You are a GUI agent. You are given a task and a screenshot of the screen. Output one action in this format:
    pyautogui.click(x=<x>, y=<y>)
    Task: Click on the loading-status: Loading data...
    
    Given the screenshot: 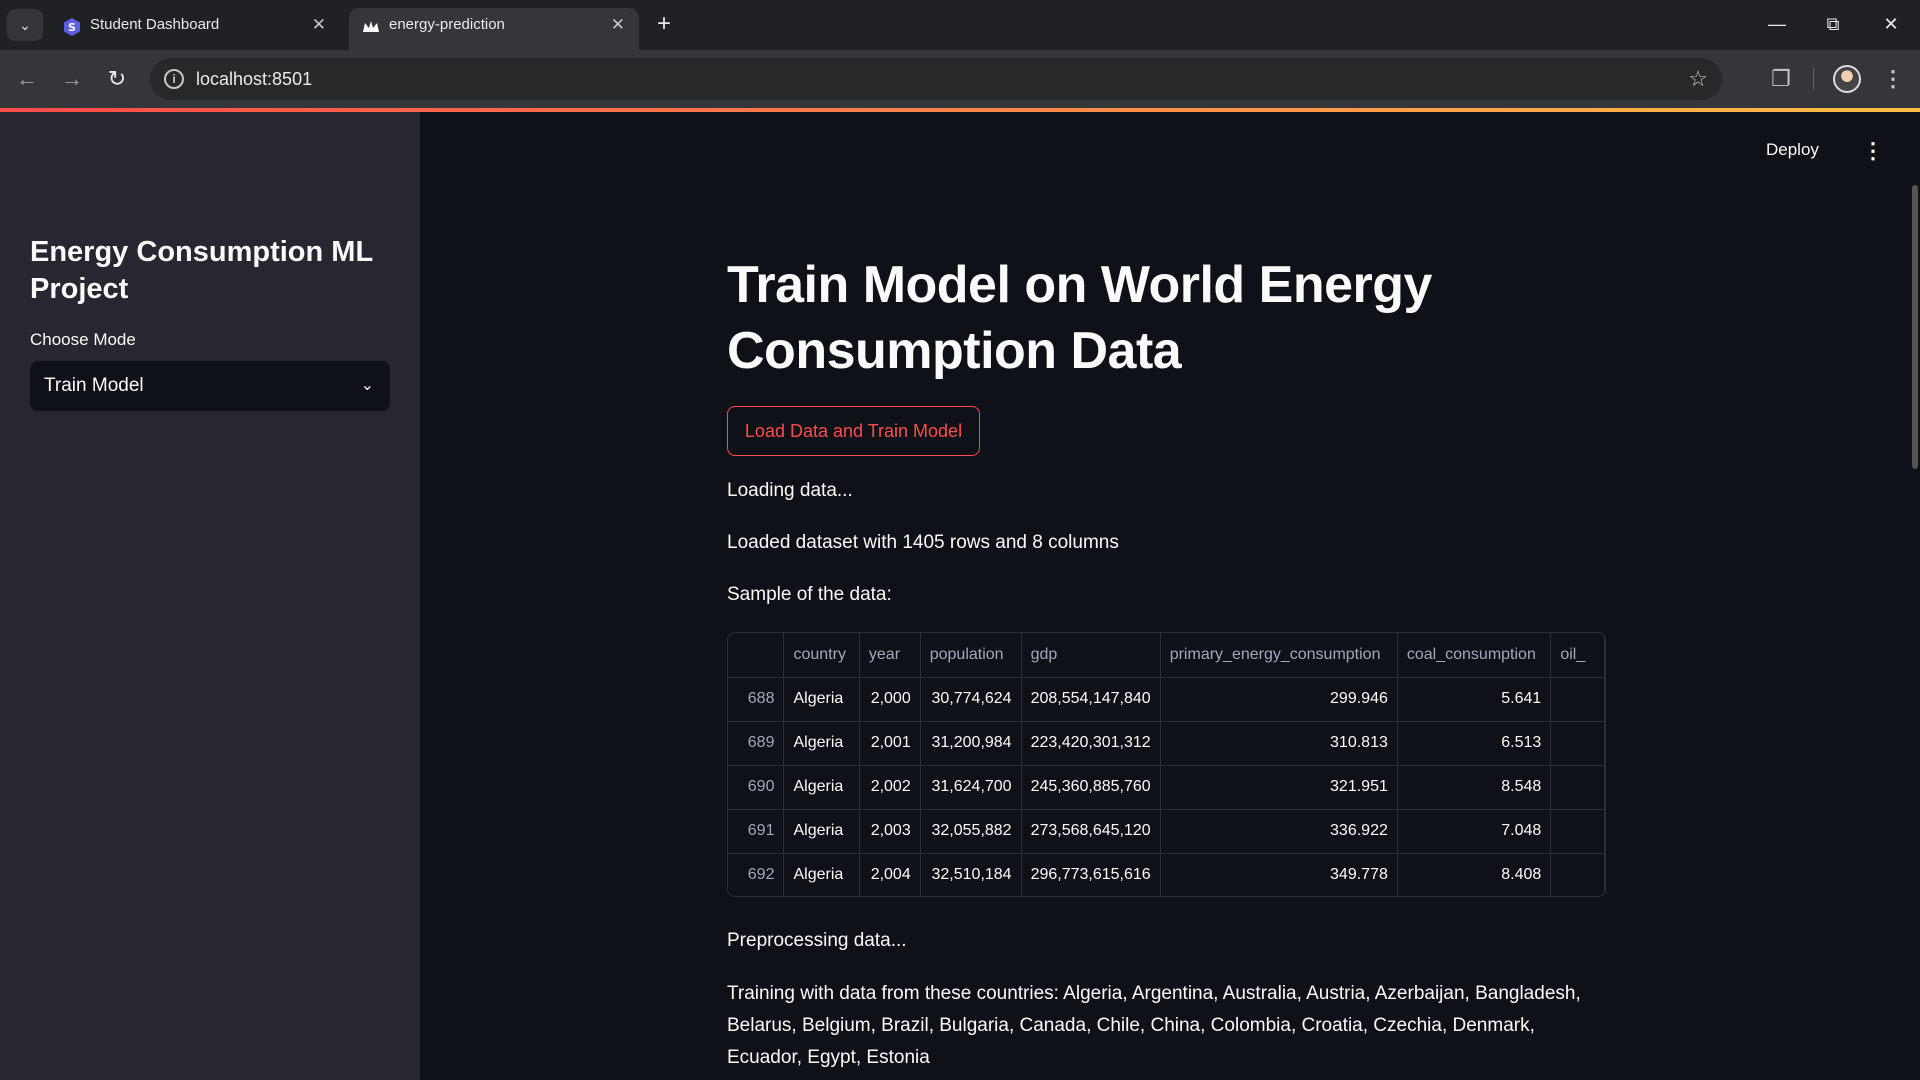 What is the action you would take?
    pyautogui.click(x=790, y=490)
    